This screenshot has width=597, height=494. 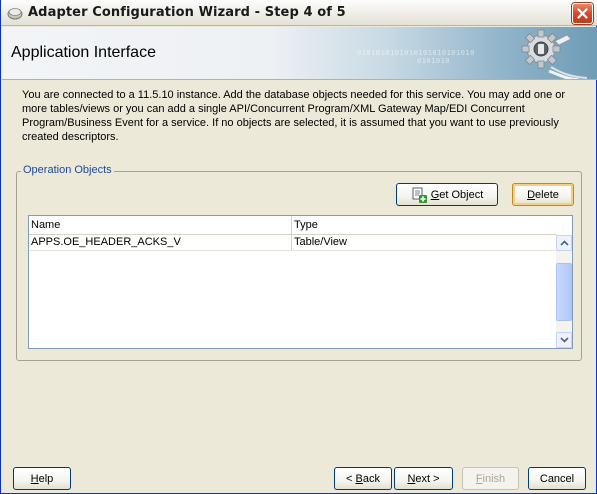 I want to click on table-vertical-scrollbar, so click(x=564, y=291).